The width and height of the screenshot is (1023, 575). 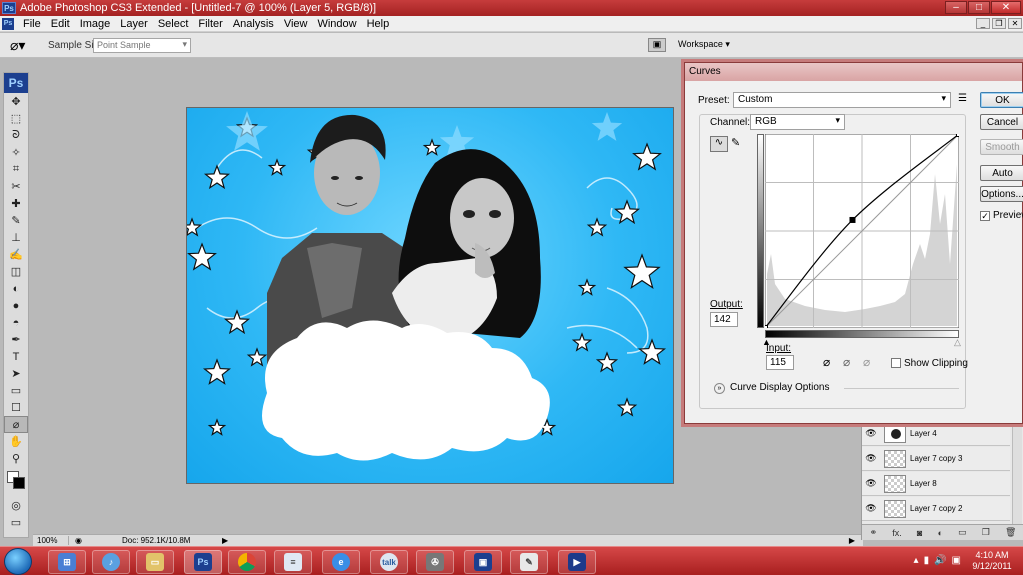 I want to click on layer-row: 👁 Layer 8, so click(x=936, y=484).